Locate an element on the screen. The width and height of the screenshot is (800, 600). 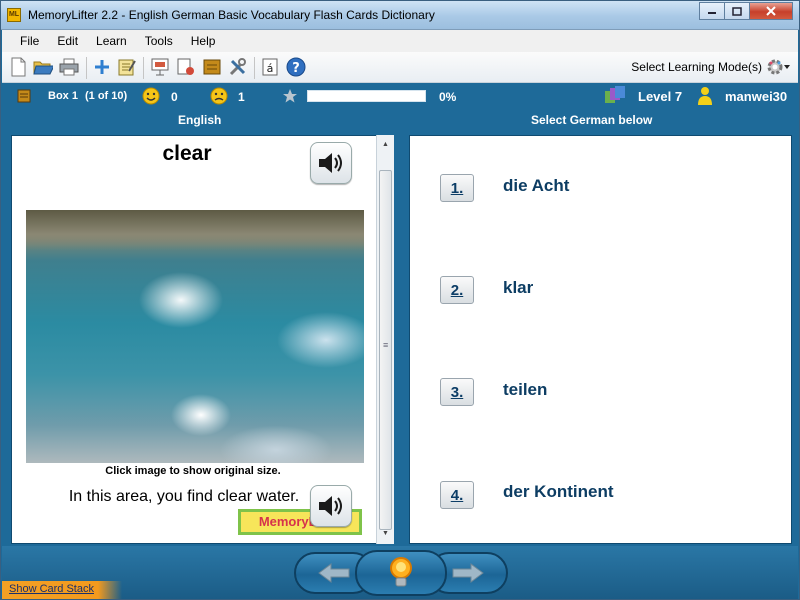
show-card-stack-link: Show Card Stack is located at coordinates (51, 589).